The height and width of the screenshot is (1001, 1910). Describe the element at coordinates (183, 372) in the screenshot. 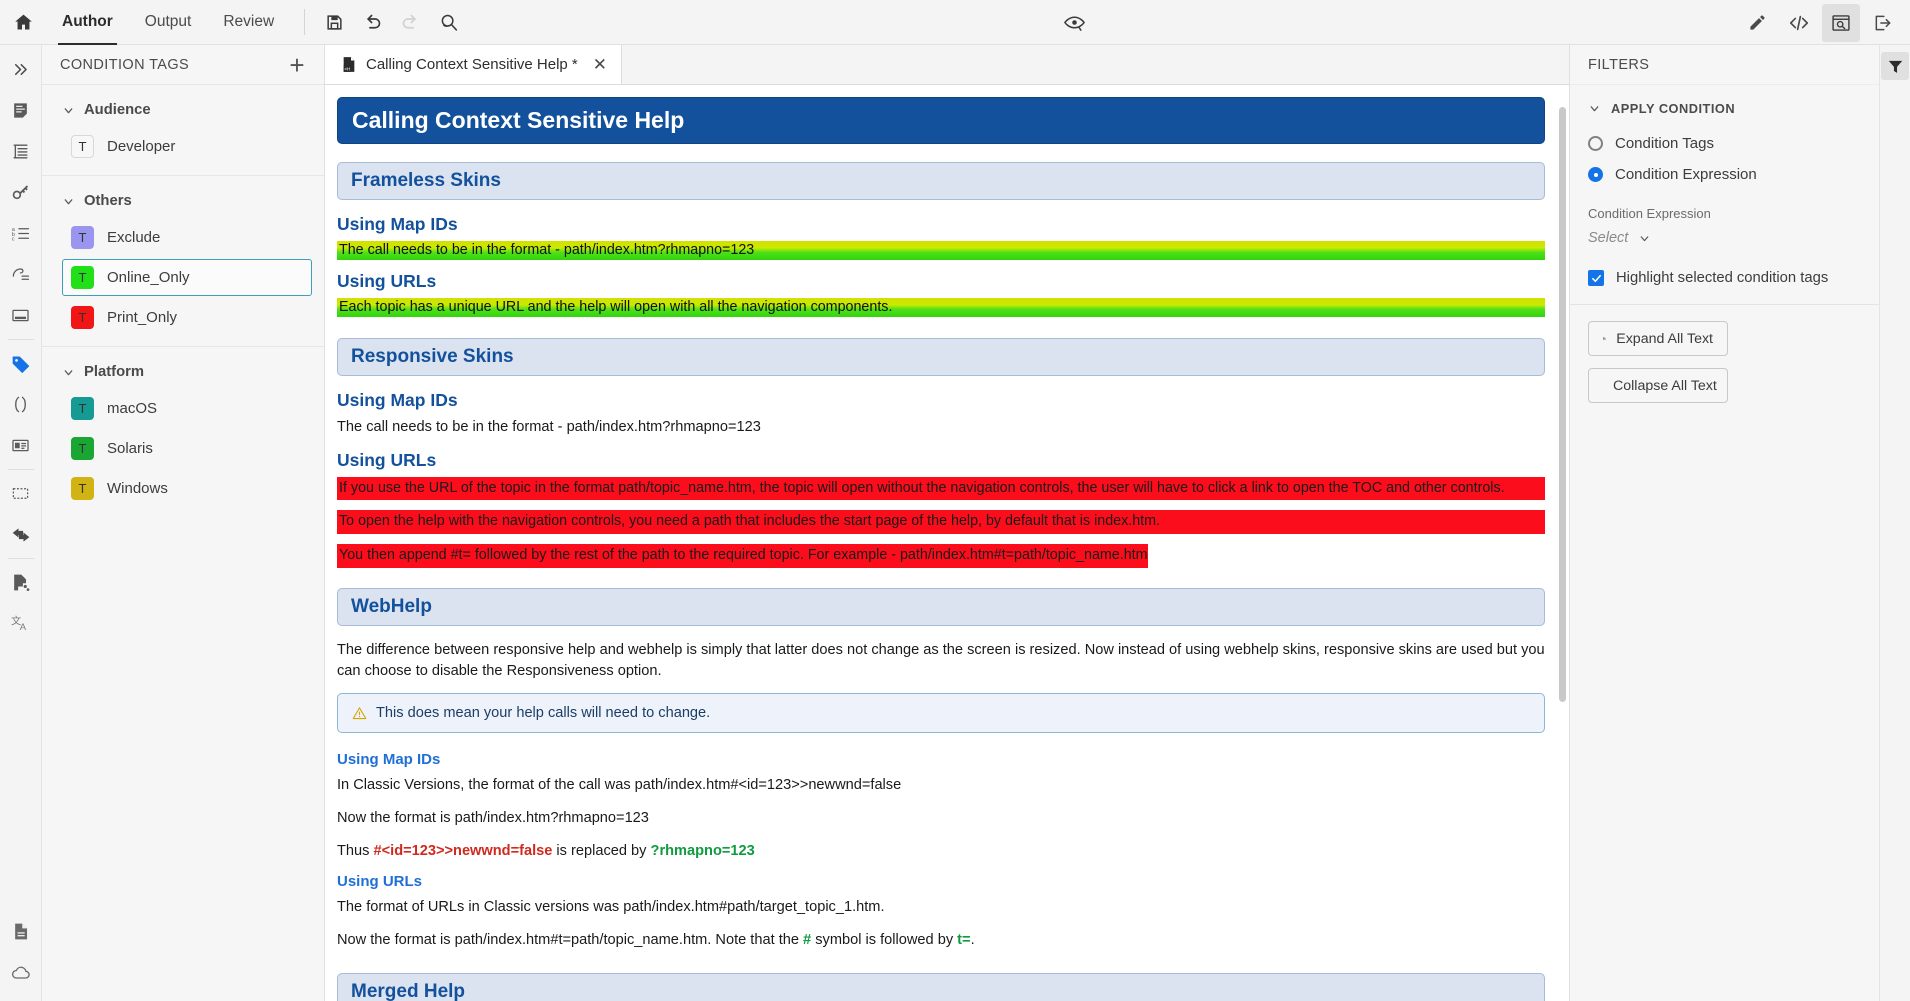

I see `tag-group-platform-header: Platform` at that location.